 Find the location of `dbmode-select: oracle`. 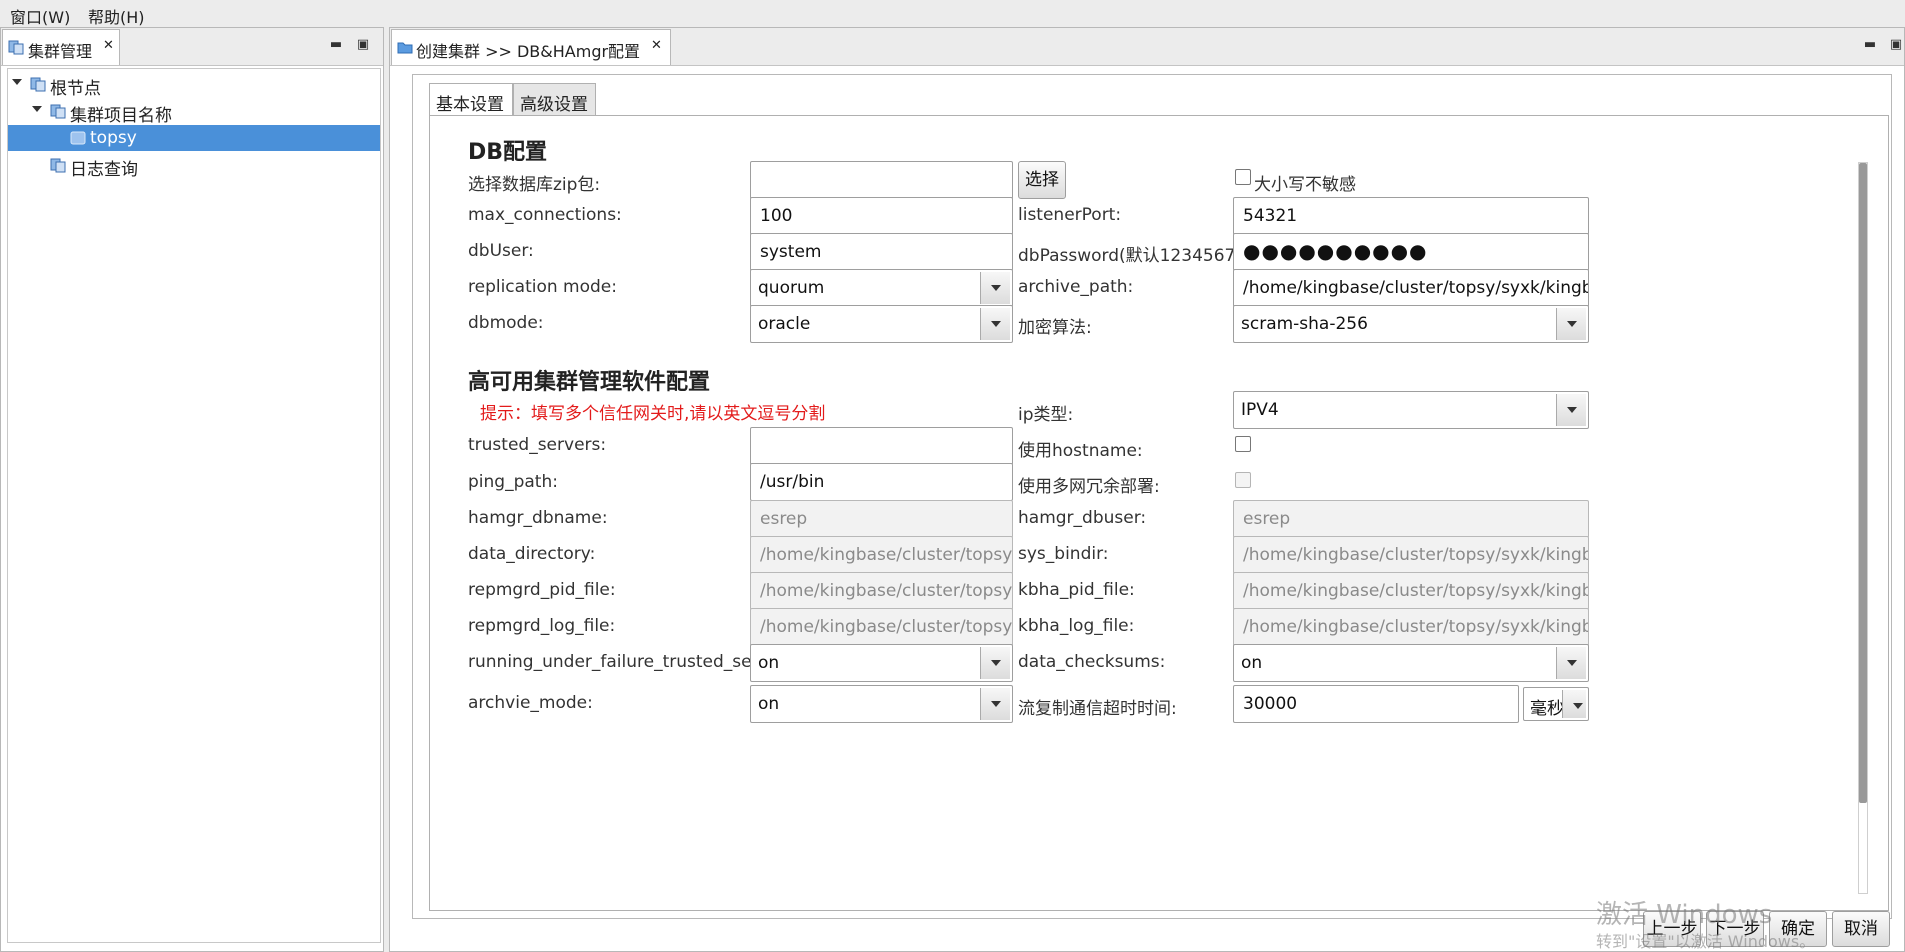

dbmode-select: oracle is located at coordinates (881, 324).